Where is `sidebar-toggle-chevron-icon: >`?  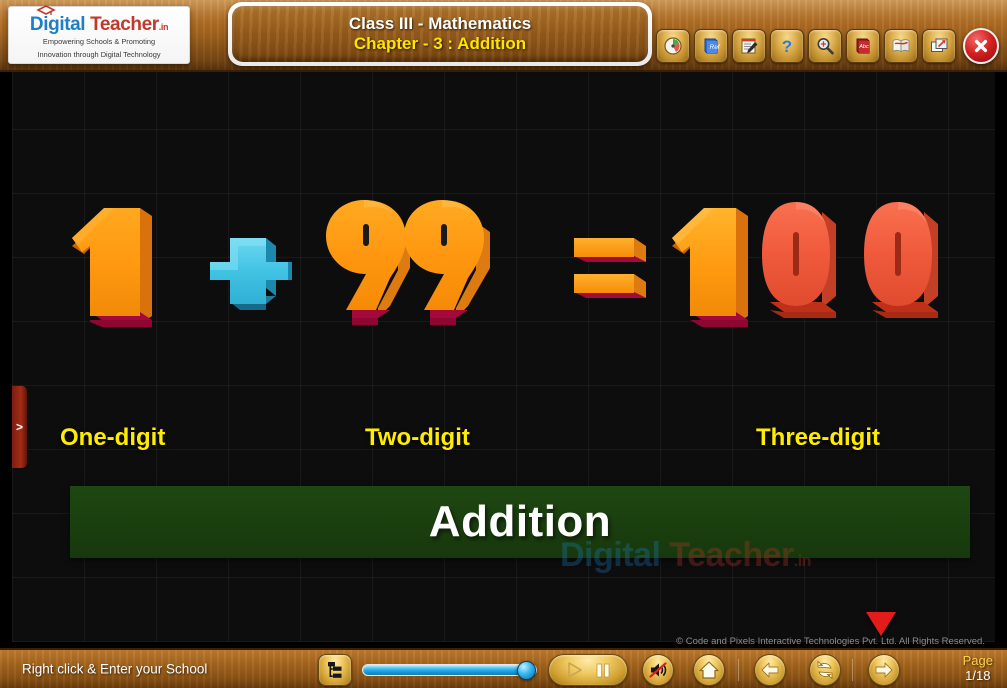
sidebar-toggle-chevron-icon: > is located at coordinates (19, 427).